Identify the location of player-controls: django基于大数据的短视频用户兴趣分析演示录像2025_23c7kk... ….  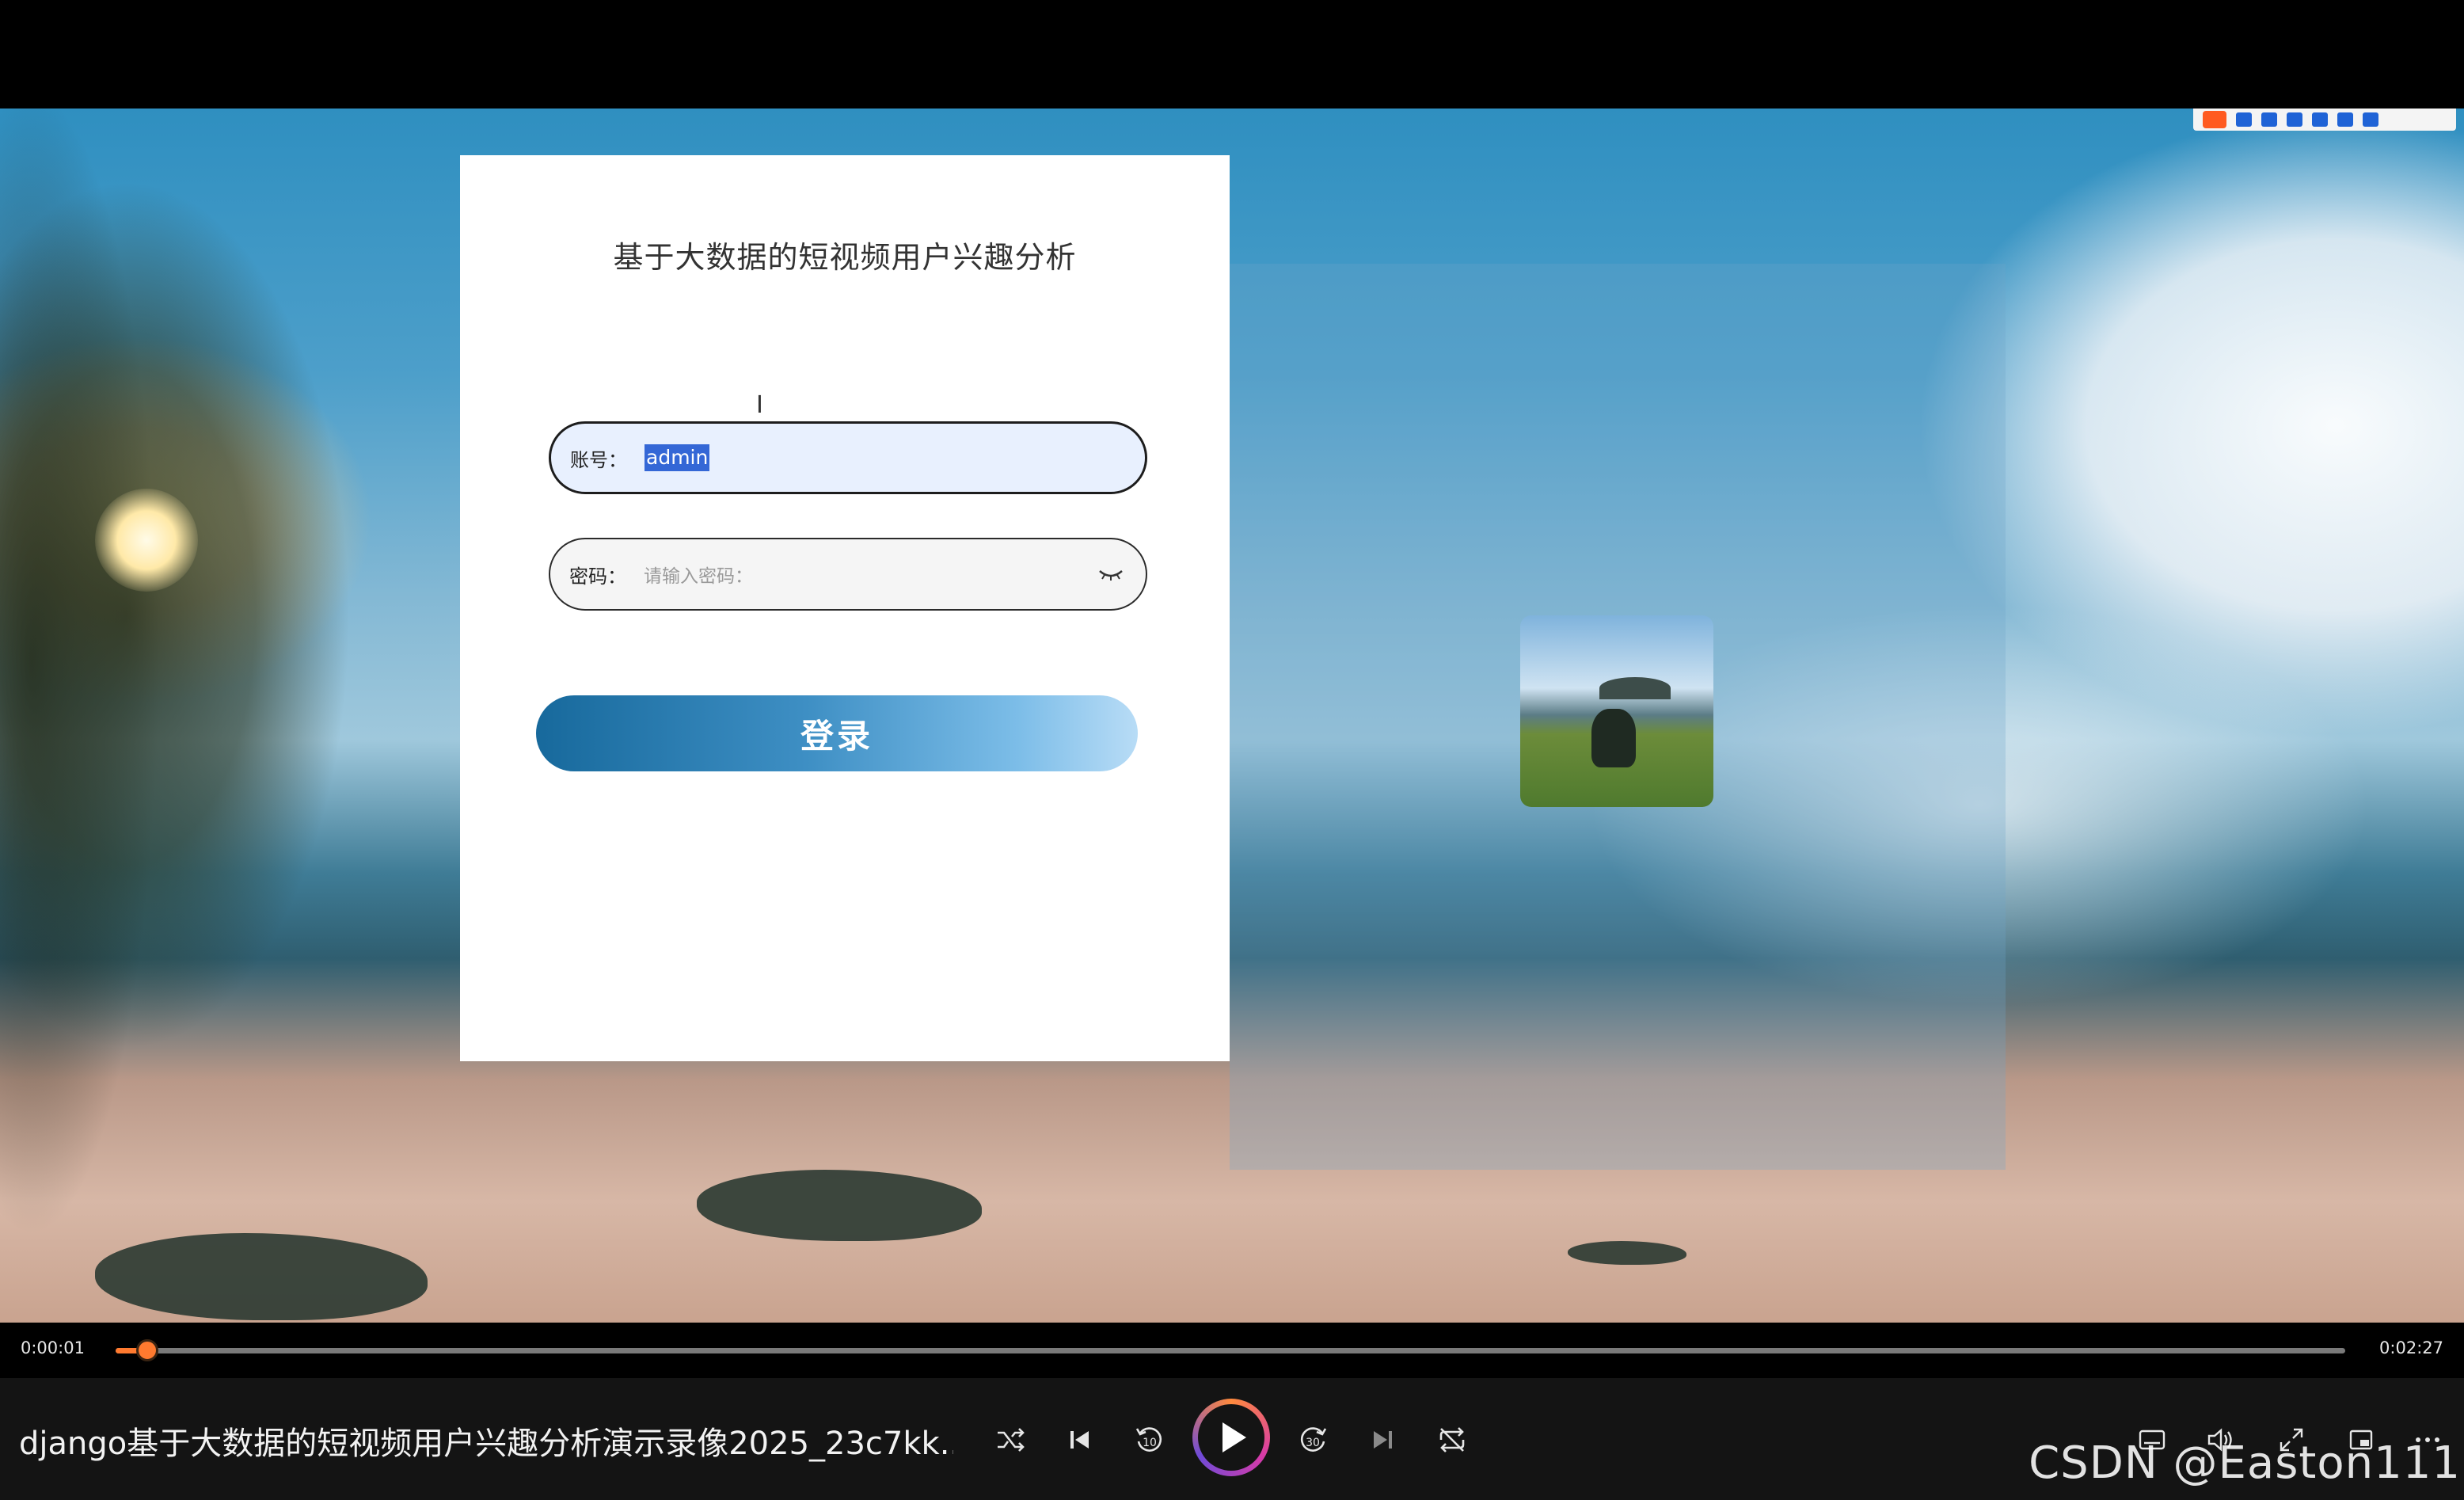
(1232, 1439).